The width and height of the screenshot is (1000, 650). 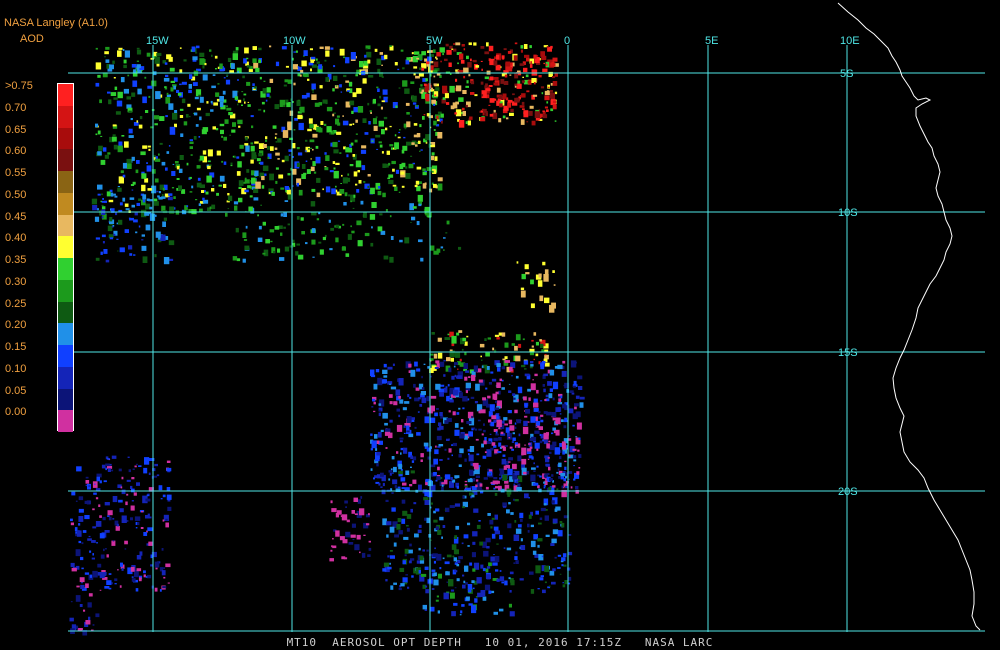 What do you see at coordinates (16, 260) in the screenshot?
I see `legend-label: 0.35` at bounding box center [16, 260].